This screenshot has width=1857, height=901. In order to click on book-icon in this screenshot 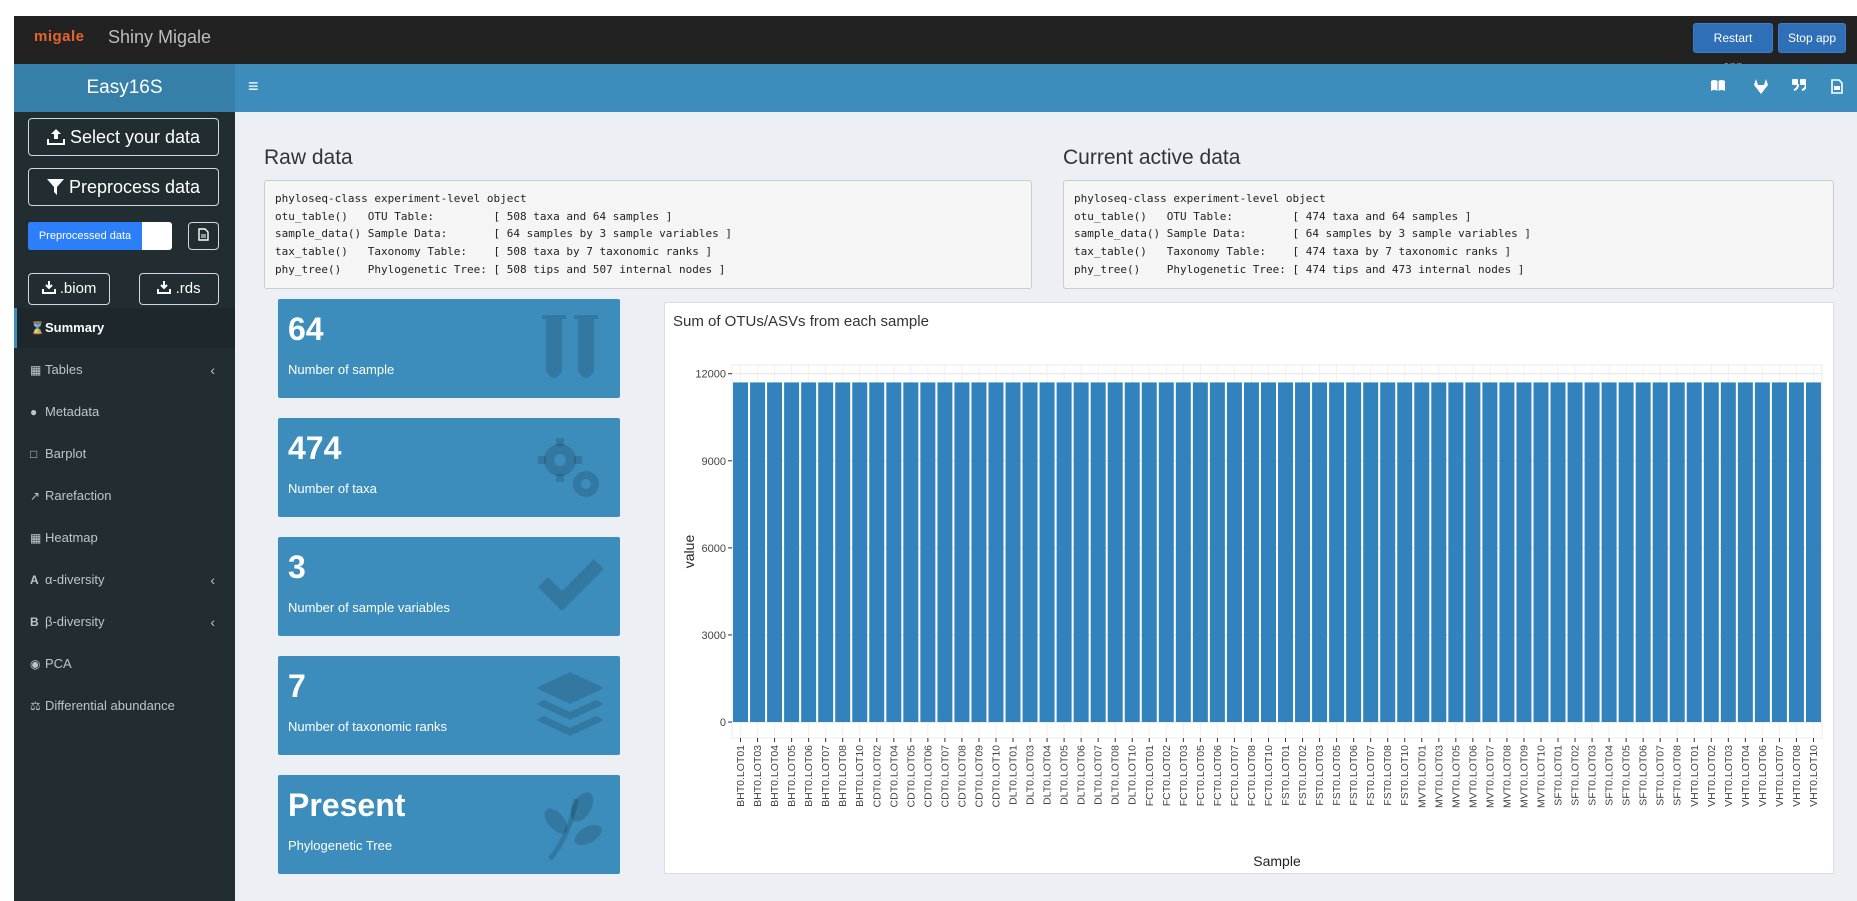, I will do `click(1718, 88)`.